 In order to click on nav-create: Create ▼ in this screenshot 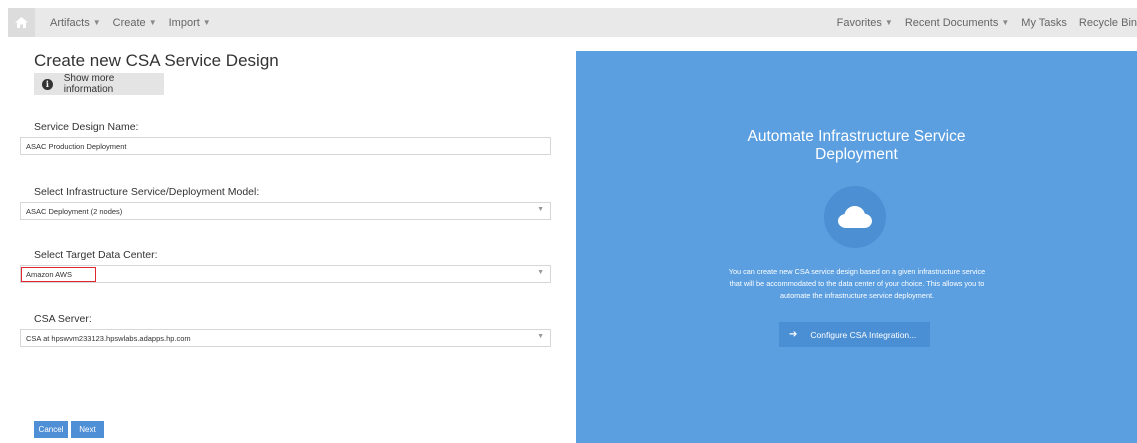, I will do `click(135, 23)`.